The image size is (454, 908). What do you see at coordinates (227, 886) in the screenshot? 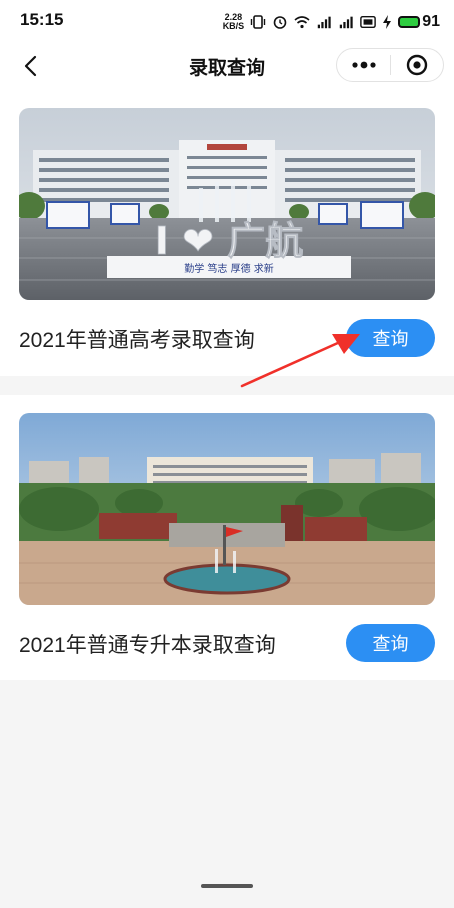
I see `home-indicator` at bounding box center [227, 886].